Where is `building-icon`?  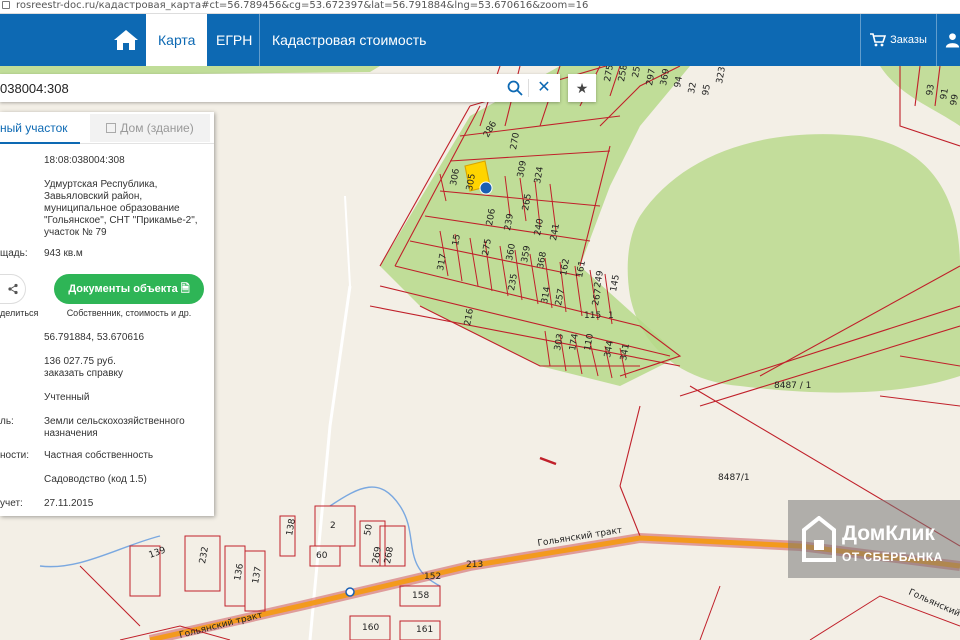
building-icon is located at coordinates (111, 128).